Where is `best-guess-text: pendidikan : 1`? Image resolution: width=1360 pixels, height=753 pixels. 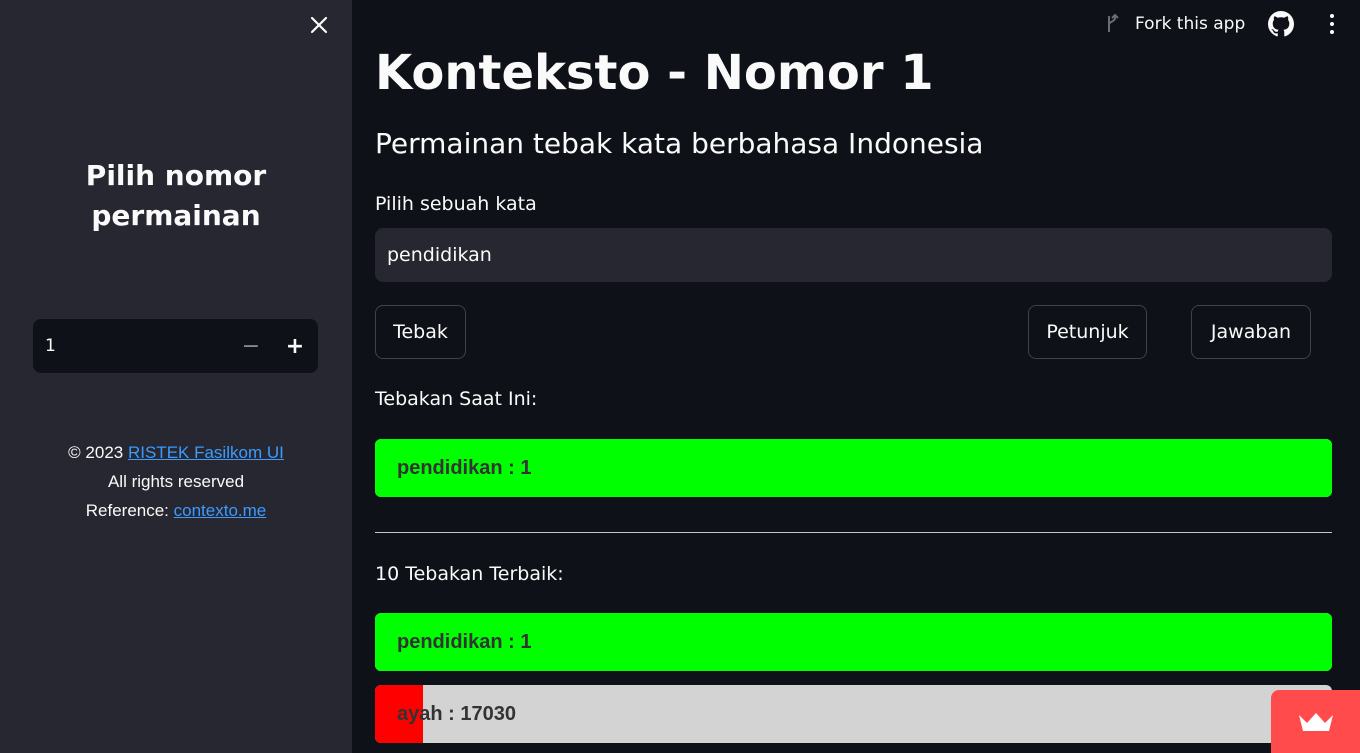 best-guess-text: pendidikan : 1 is located at coordinates (464, 642).